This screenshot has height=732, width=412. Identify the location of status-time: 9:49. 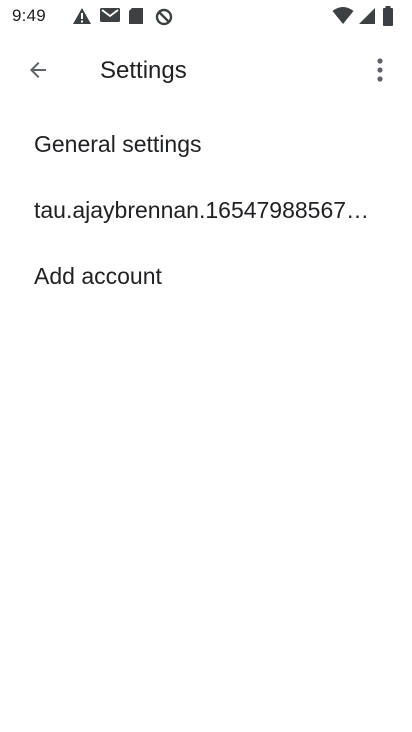
(29, 15).